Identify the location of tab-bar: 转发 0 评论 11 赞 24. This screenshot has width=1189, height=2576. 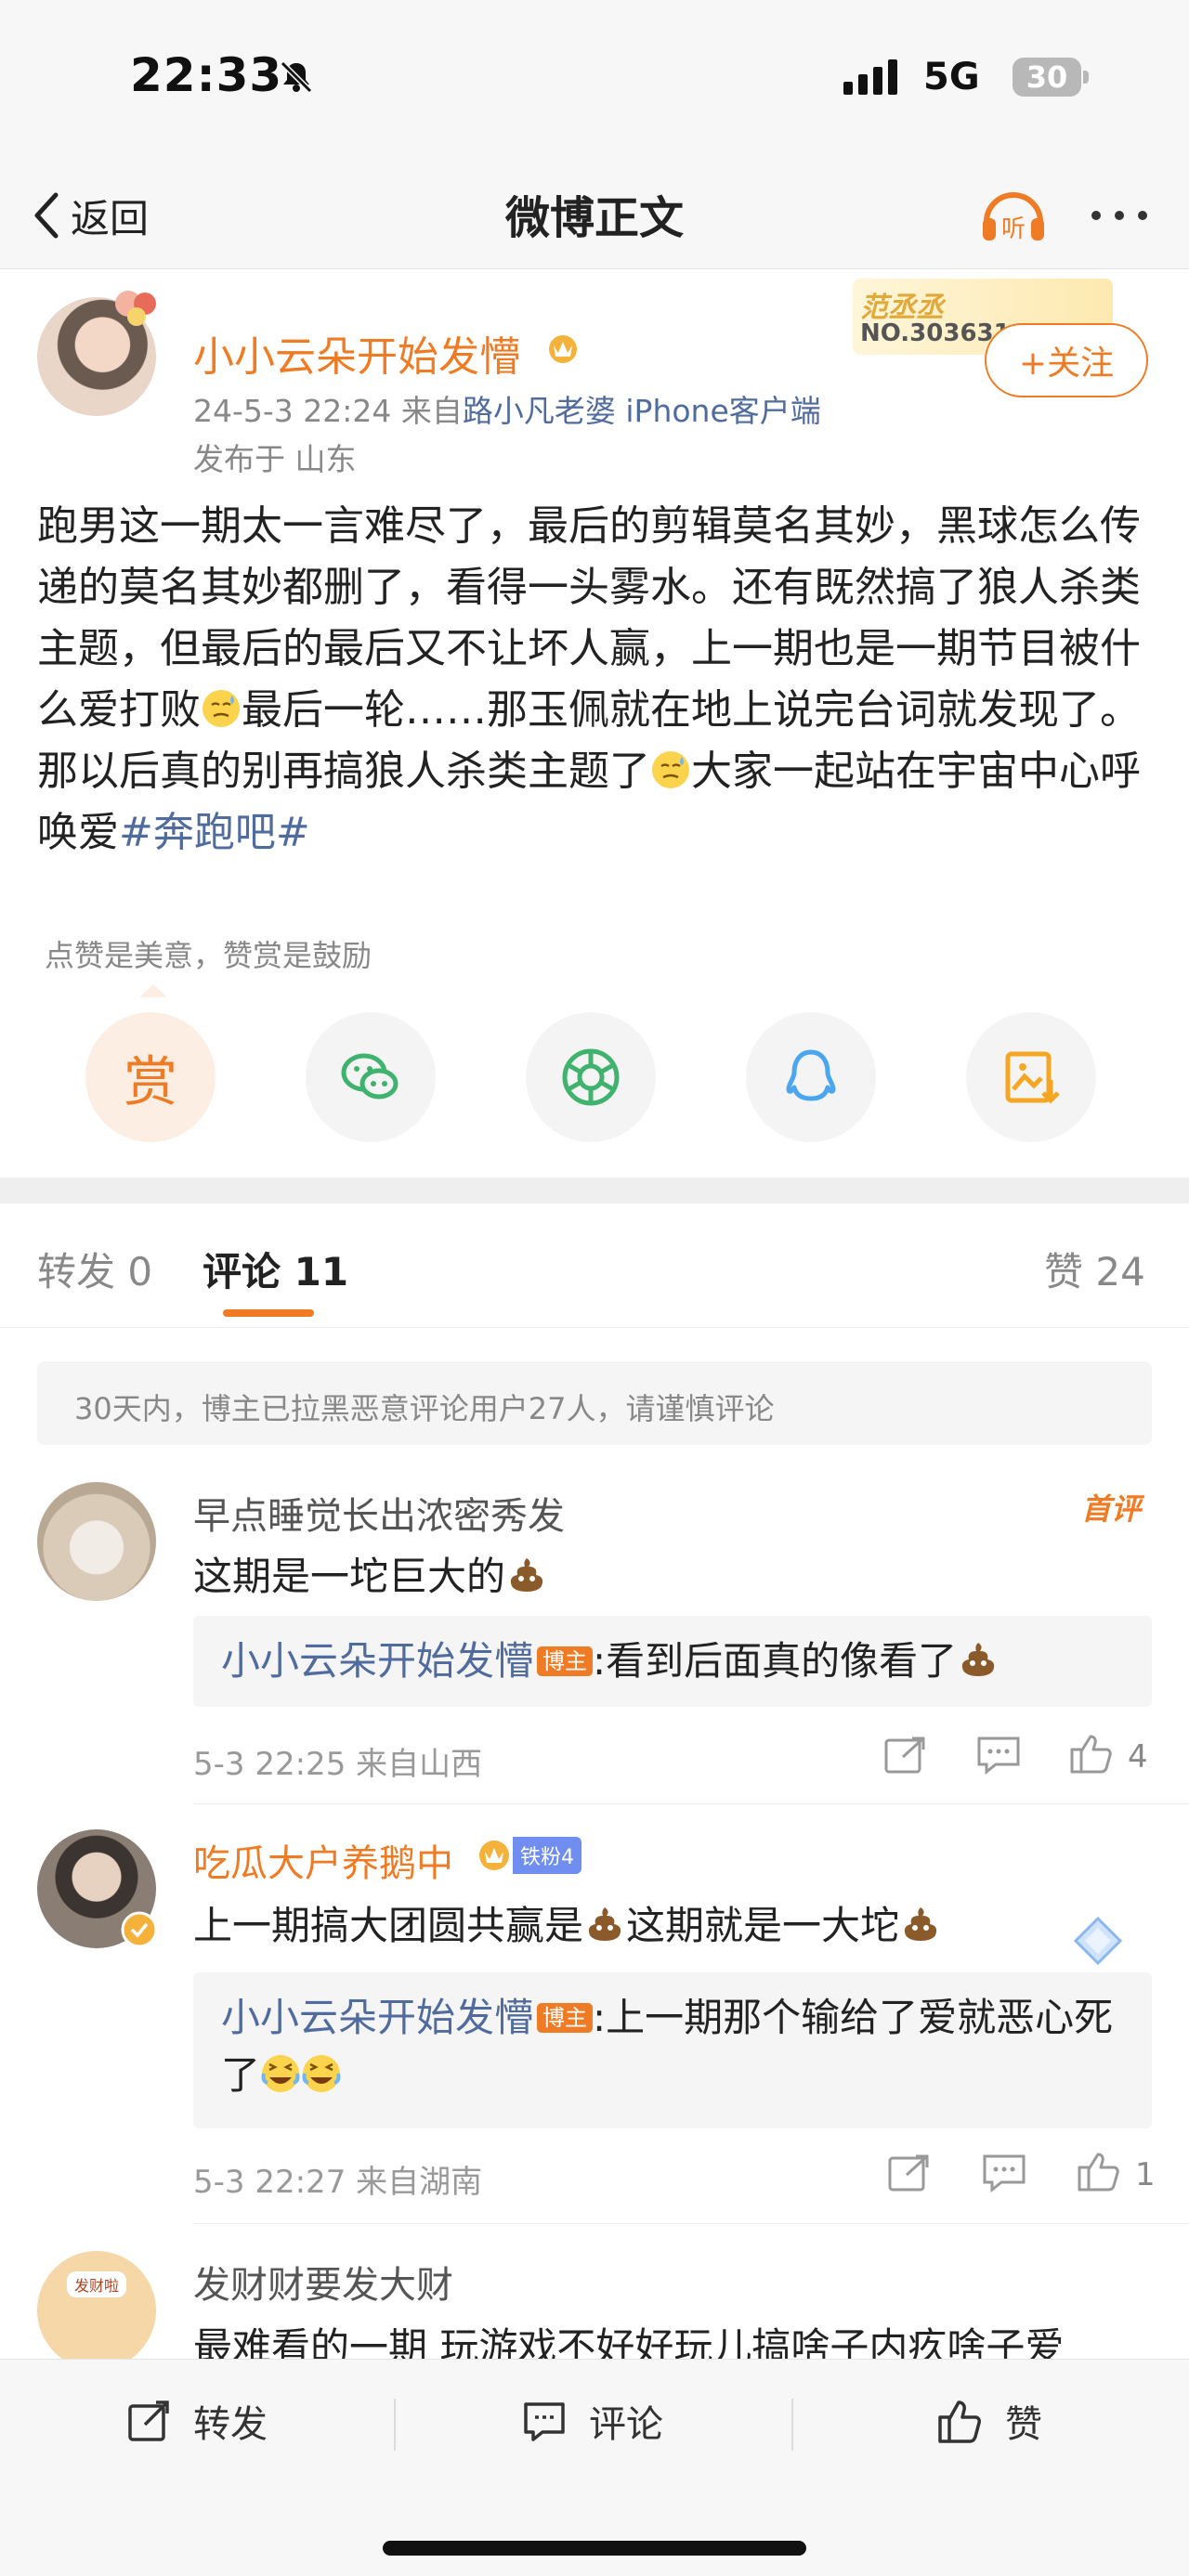
(594, 1265).